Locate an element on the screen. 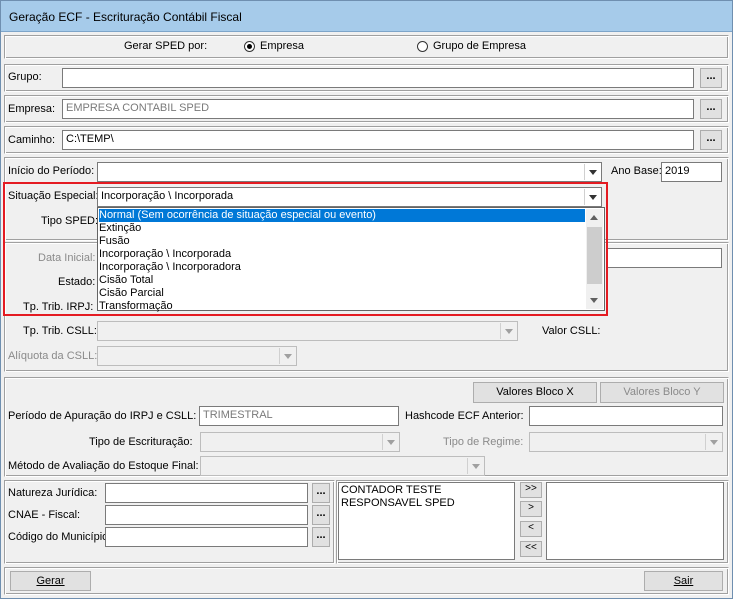  periodo-apuracao-label: Período de Apuração do IRPJ e CSLL: is located at coordinates (102, 416).